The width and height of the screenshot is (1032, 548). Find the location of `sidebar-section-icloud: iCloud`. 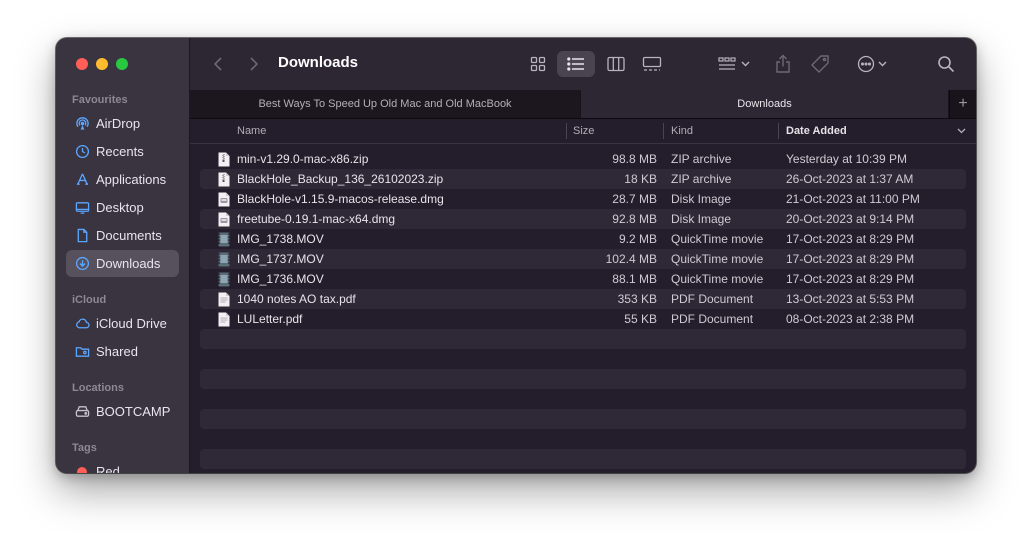

sidebar-section-icloud: iCloud is located at coordinates (89, 300).